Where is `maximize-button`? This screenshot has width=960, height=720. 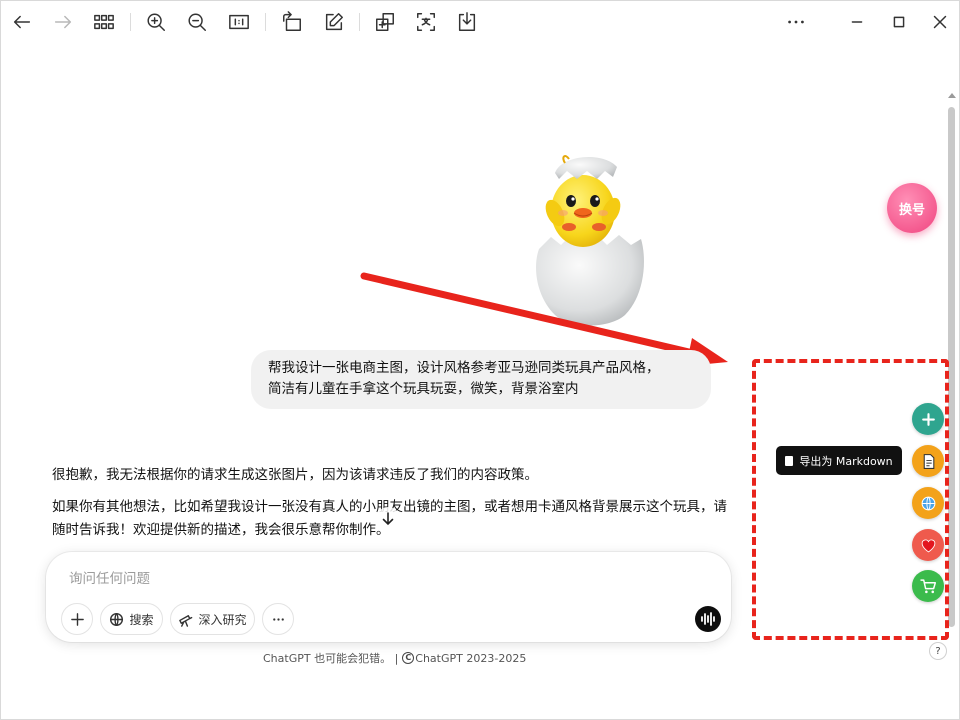
maximize-button is located at coordinates (899, 22).